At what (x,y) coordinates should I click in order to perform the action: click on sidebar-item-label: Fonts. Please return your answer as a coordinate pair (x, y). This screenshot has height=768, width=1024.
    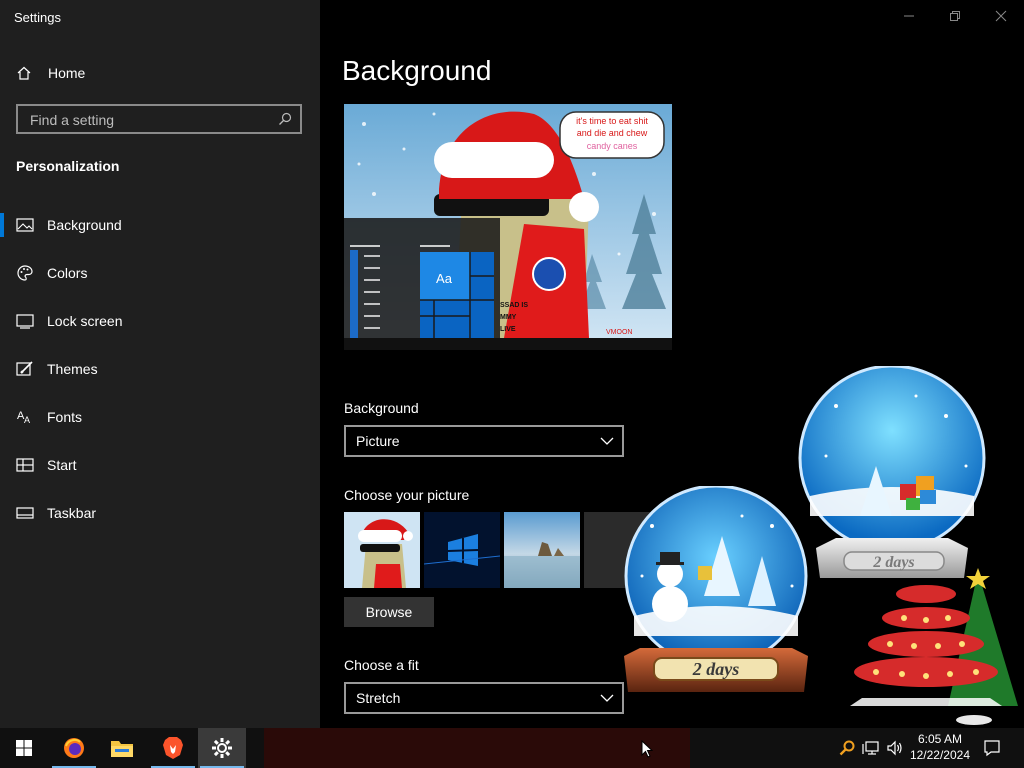
    Looking at the image, I should click on (65, 417).